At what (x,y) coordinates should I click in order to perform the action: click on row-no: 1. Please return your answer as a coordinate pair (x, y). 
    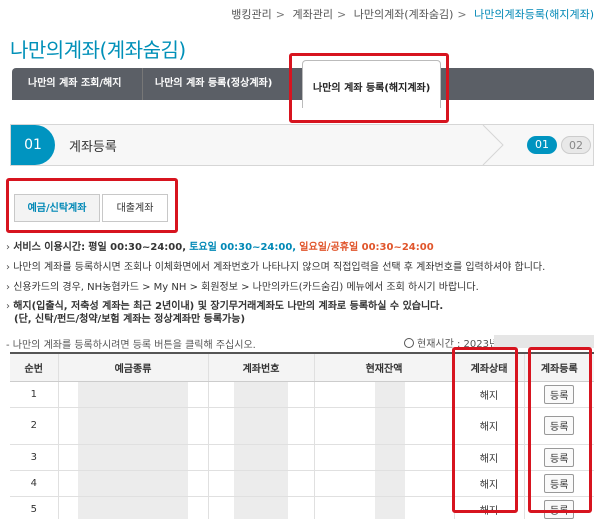
    Looking at the image, I should click on (34, 394).